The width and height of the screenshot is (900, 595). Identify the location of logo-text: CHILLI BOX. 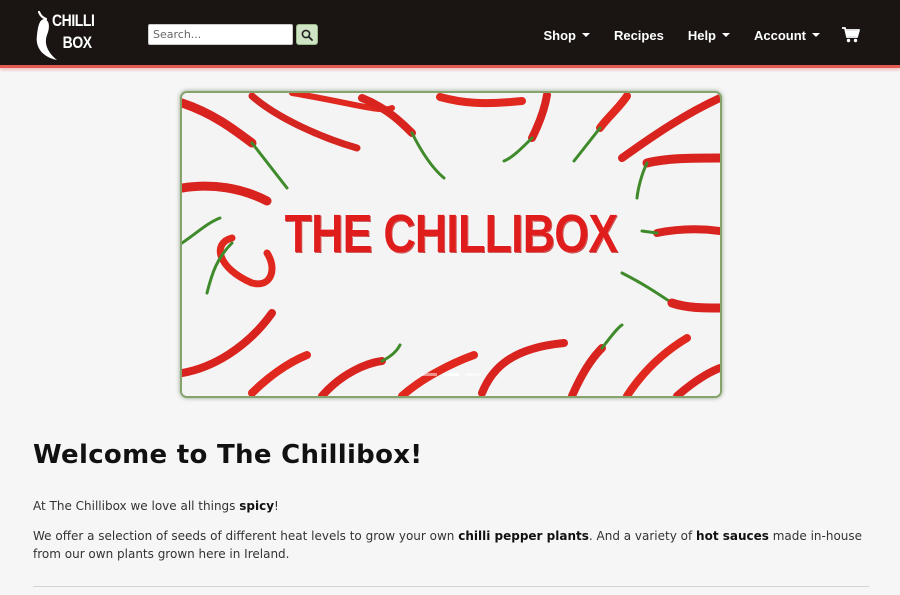
(73, 32).